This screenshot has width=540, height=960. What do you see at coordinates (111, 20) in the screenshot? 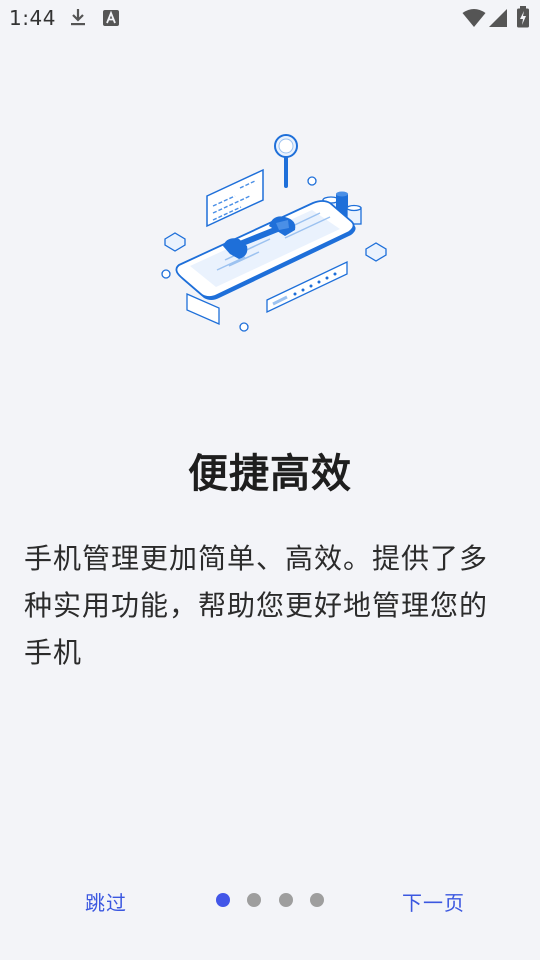
I see `a-keyboard-icon` at bounding box center [111, 20].